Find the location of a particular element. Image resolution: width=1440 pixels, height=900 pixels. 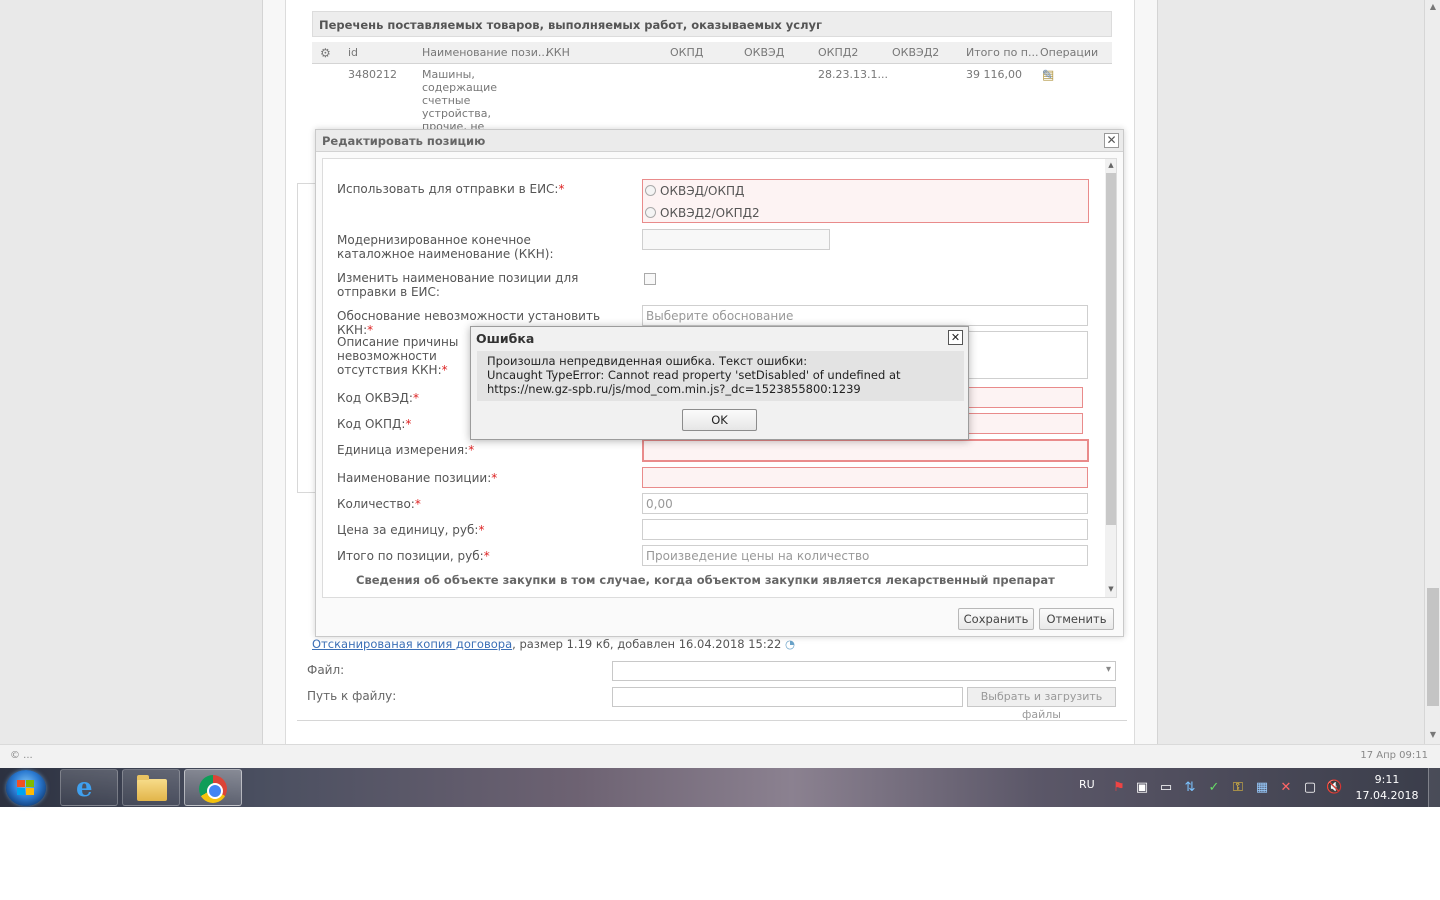

start-button is located at coordinates (26, 788).